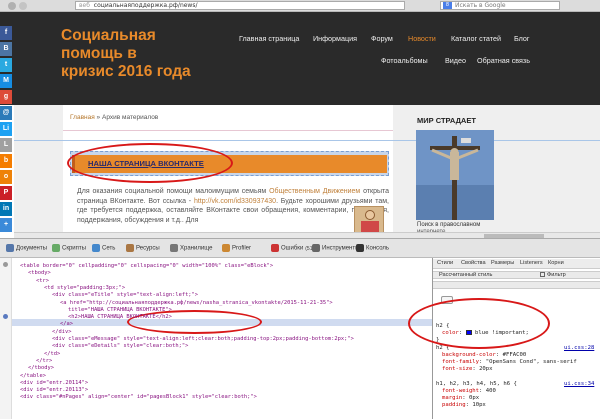 This screenshot has height=419, width=600. Describe the element at coordinates (235, 201) in the screenshot. I see `vk-link: http://vk.com/id330937430` at that location.